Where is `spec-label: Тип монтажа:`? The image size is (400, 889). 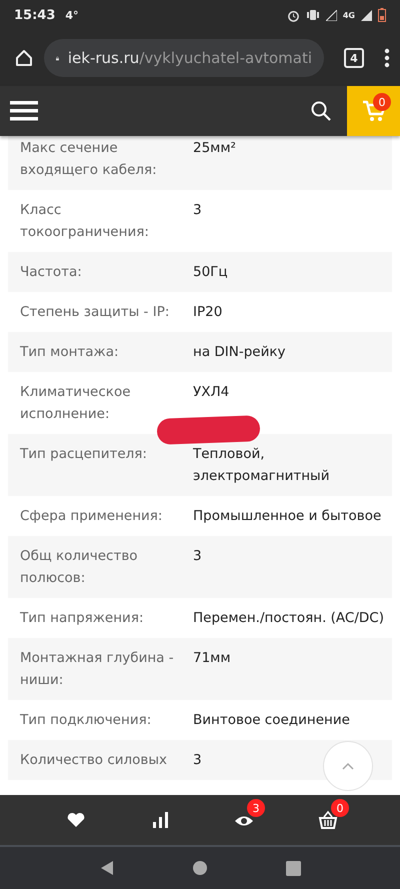
spec-label: Тип монтажа: is located at coordinates (70, 352).